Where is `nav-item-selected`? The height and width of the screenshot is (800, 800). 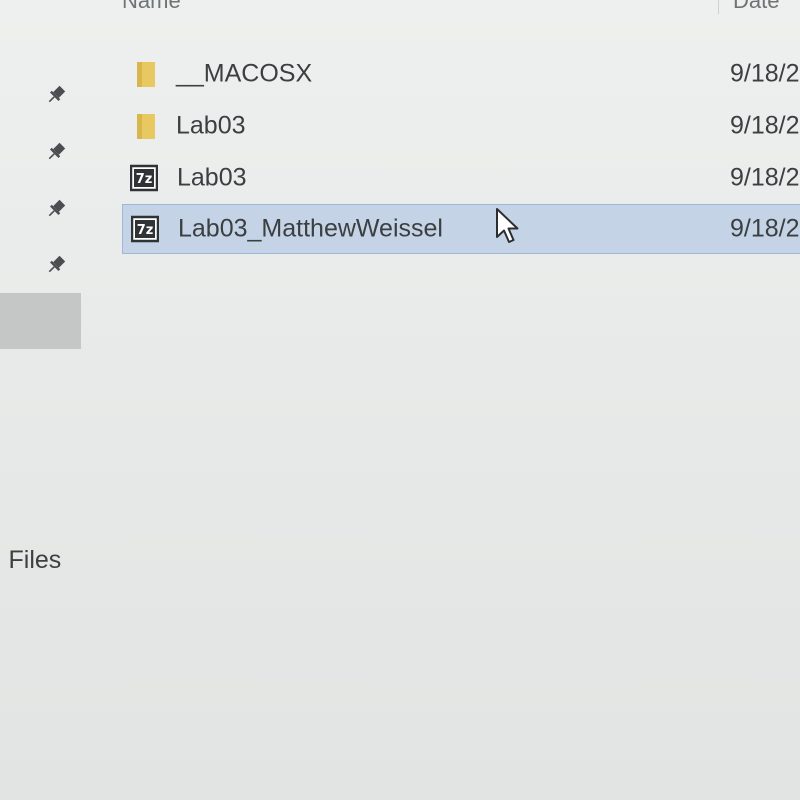
nav-item-selected is located at coordinates (40, 321).